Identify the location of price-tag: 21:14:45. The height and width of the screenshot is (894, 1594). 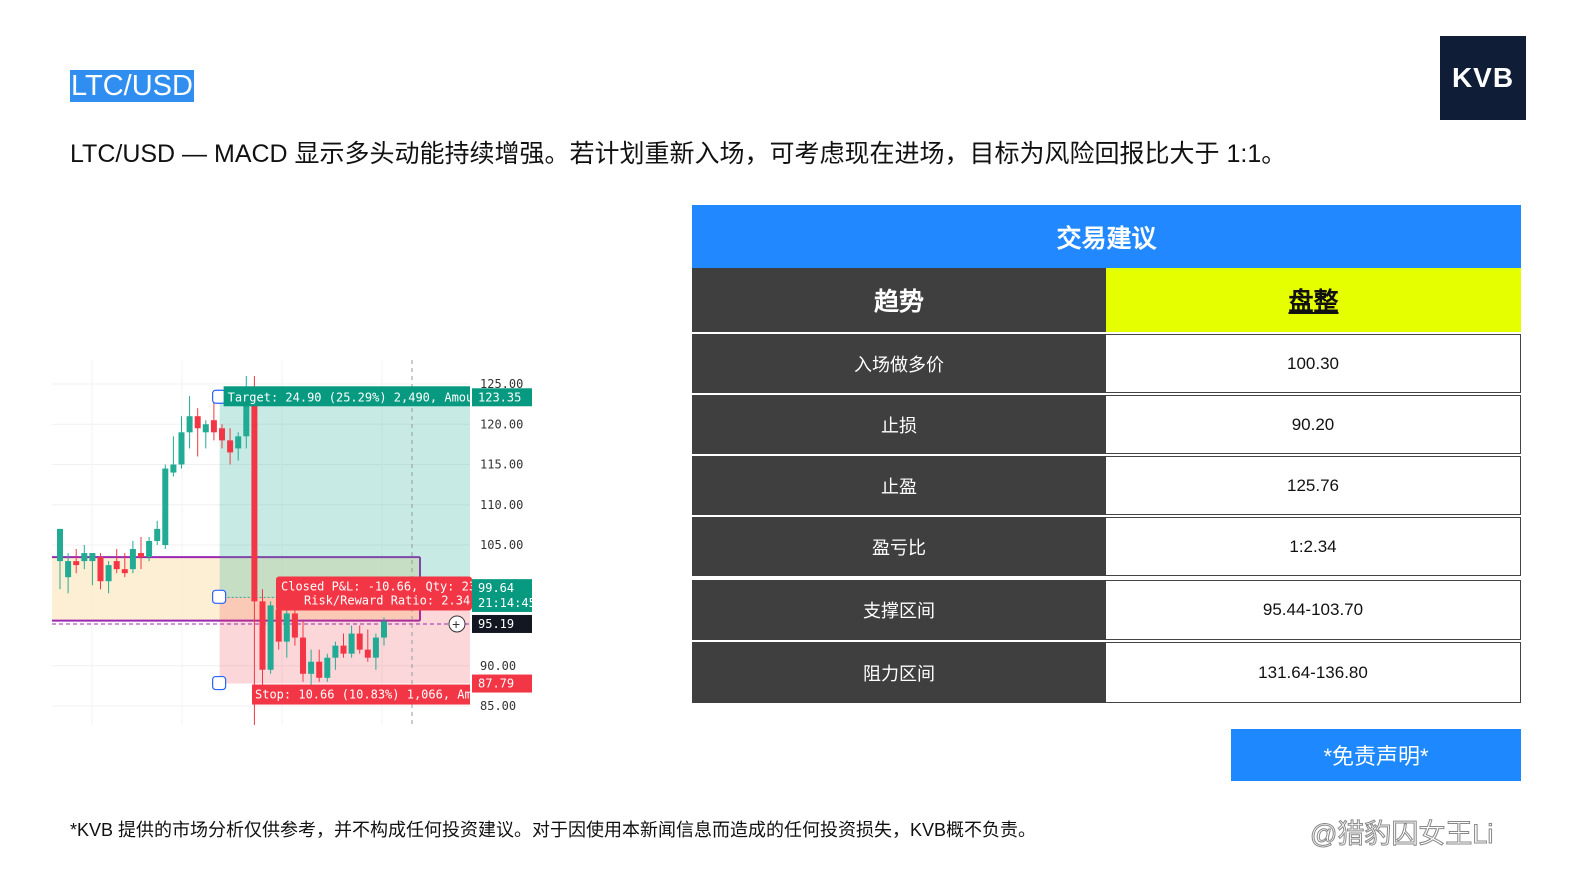
(506, 603).